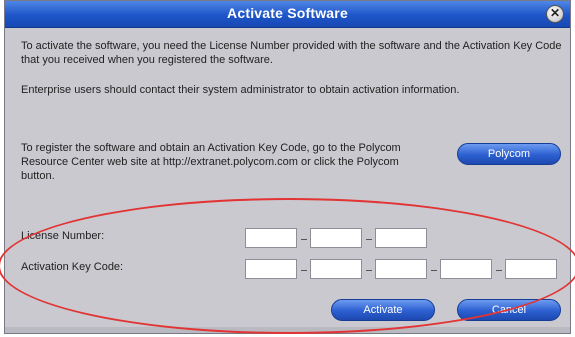 The width and height of the screenshot is (575, 337). I want to click on polycom-button: Polycom, so click(509, 154).